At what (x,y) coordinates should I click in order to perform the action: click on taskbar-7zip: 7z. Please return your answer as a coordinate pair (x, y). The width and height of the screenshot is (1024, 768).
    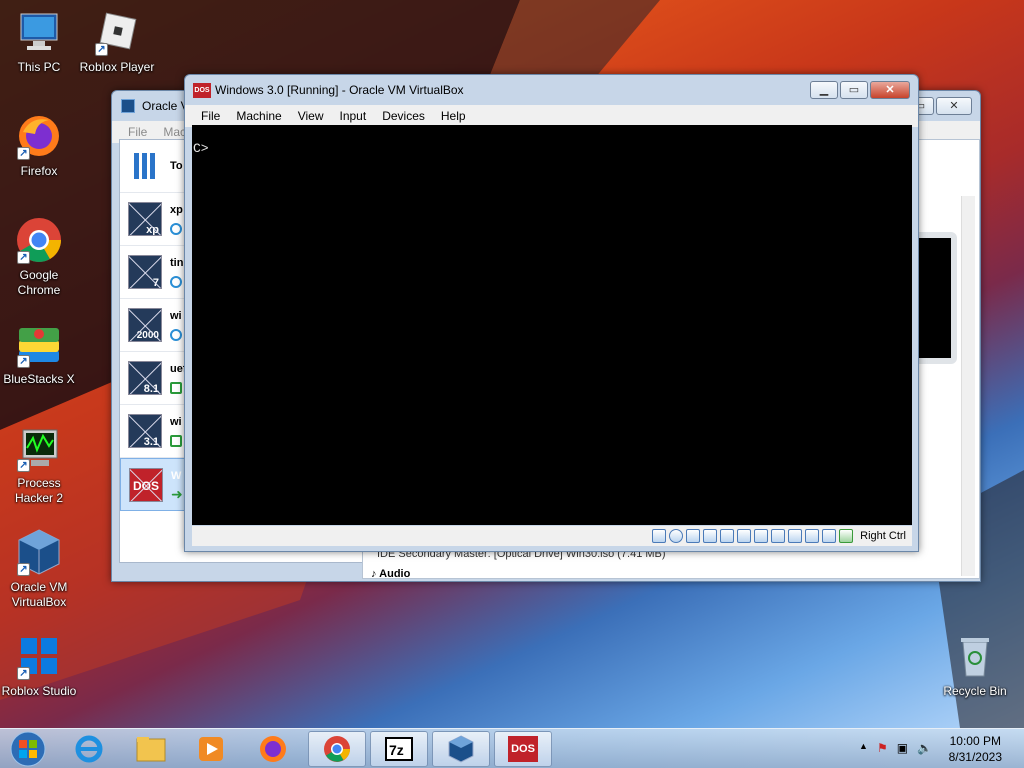
    Looking at the image, I should click on (399, 749).